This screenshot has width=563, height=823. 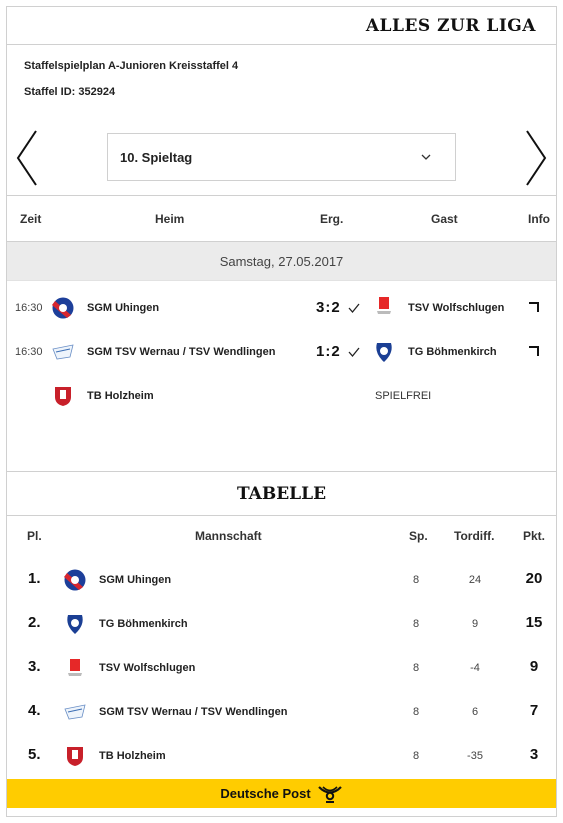 What do you see at coordinates (534, 710) in the screenshot?
I see `table-points: 7` at bounding box center [534, 710].